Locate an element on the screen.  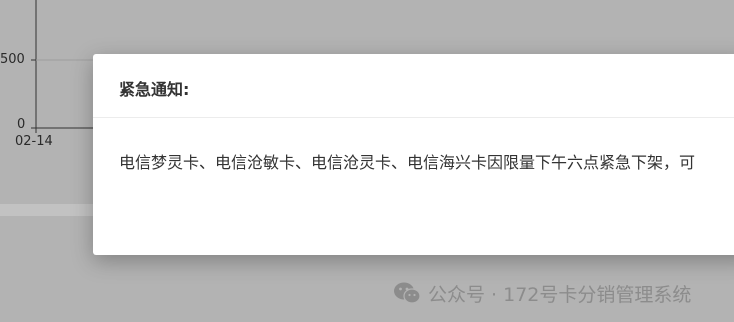
watermark: 公众号 · 172号卡分销管理系统 is located at coordinates (542, 293).